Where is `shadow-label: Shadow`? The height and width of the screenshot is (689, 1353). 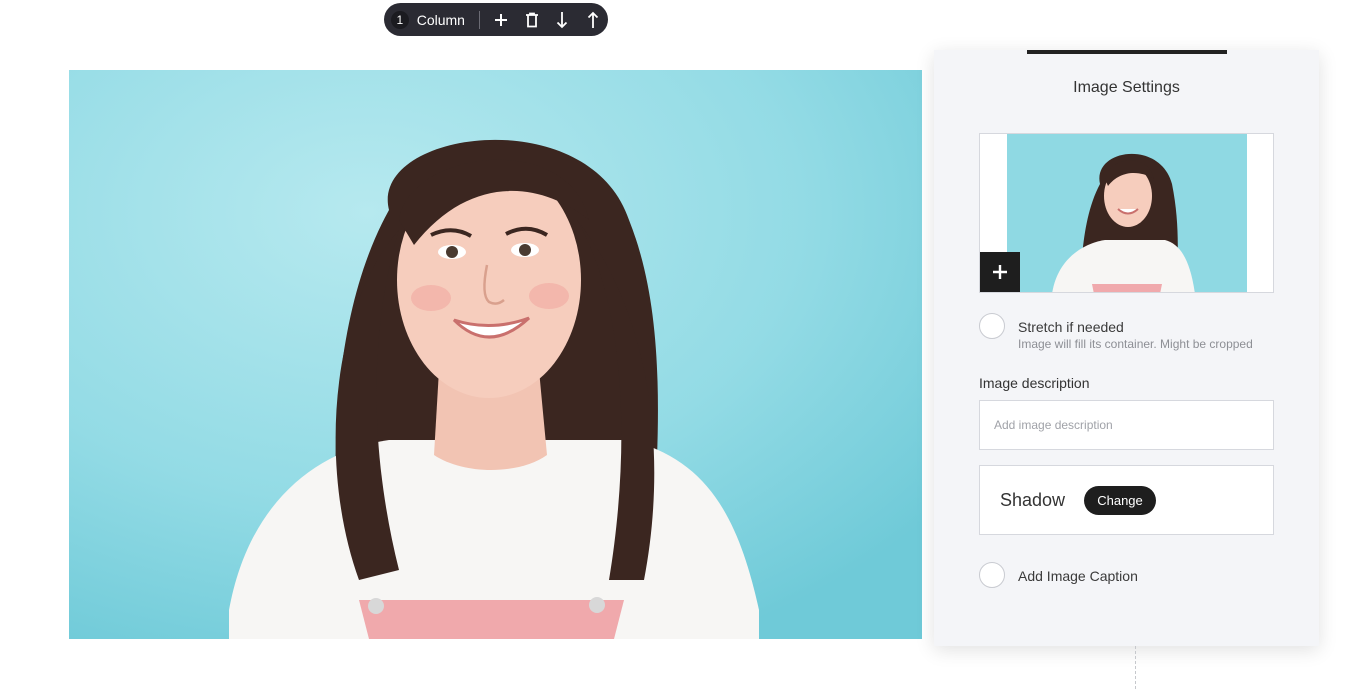
shadow-label: Shadow is located at coordinates (1033, 500).